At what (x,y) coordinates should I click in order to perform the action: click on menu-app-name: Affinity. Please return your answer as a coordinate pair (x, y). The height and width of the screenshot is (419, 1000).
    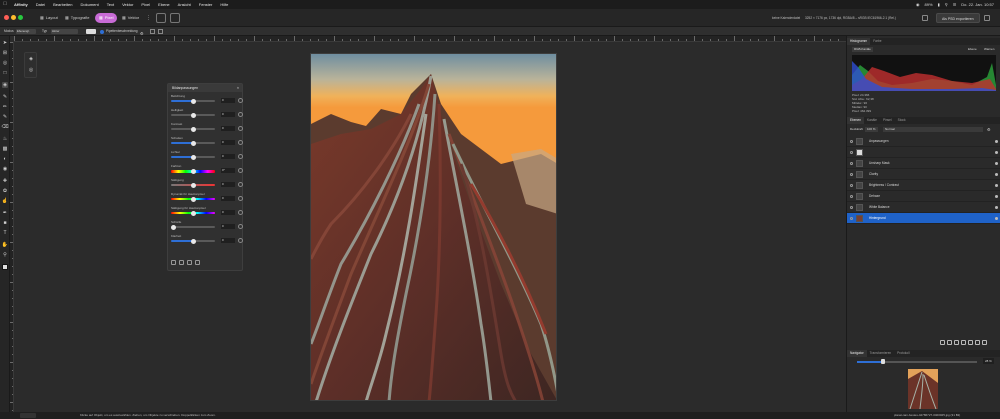
    Looking at the image, I should click on (21, 4).